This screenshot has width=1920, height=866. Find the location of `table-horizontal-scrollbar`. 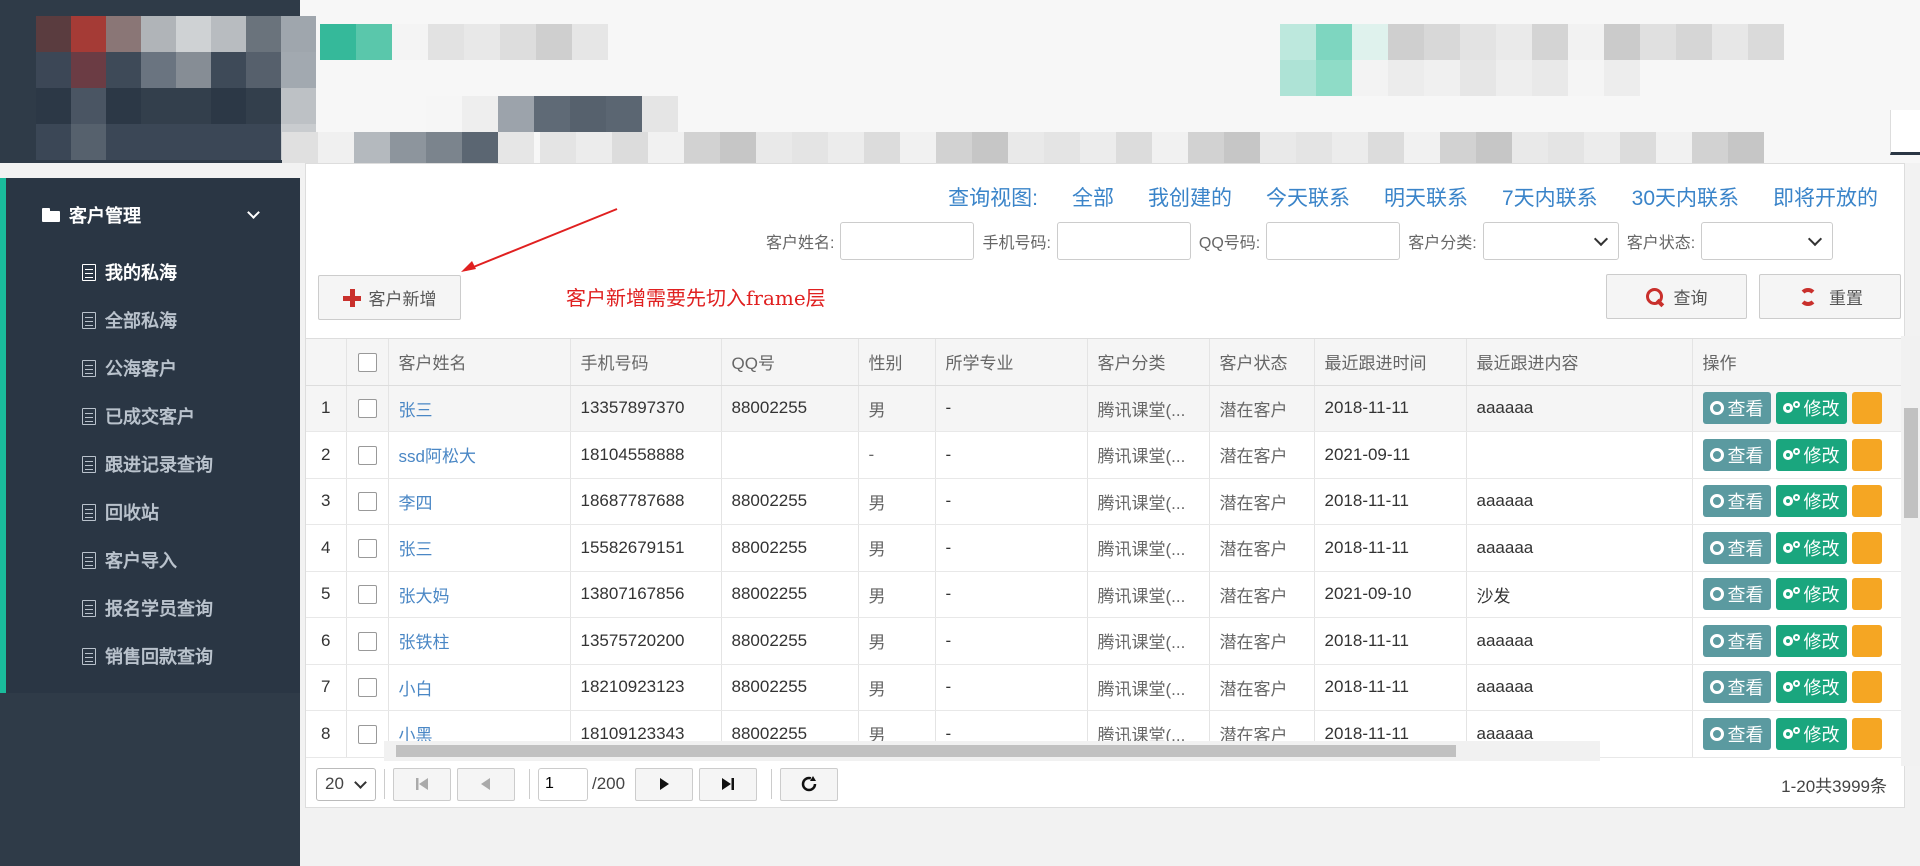

table-horizontal-scrollbar is located at coordinates (992, 751).